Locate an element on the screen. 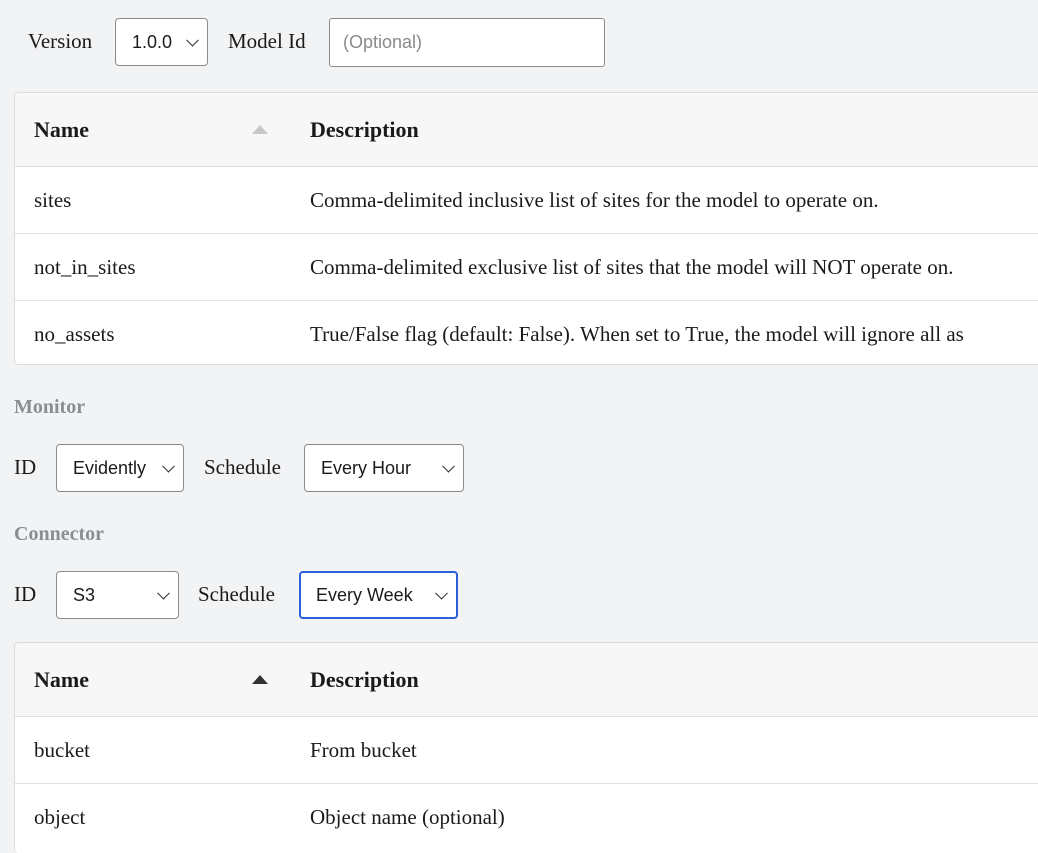  monitor-section-title: Monitor is located at coordinates (50, 407).